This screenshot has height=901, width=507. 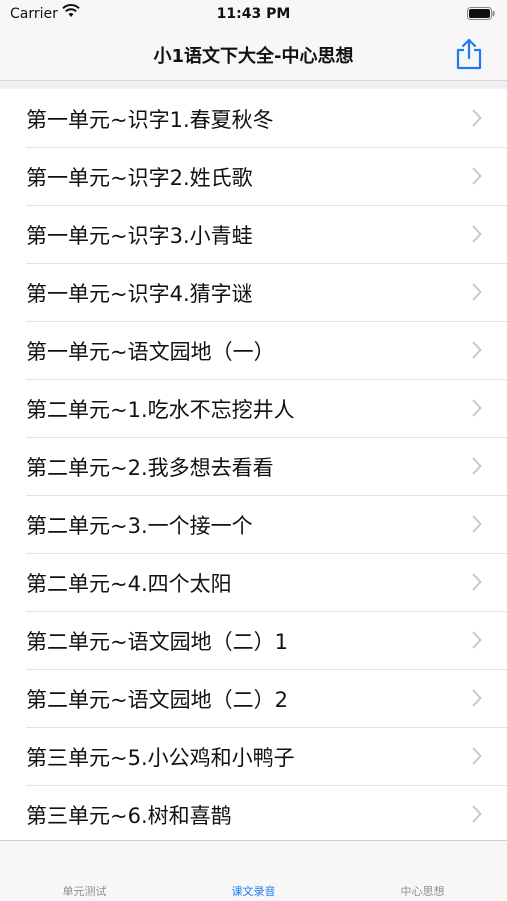 What do you see at coordinates (253, 524) in the screenshot?
I see `list-item: 第二单元~3.一个接一个` at bounding box center [253, 524].